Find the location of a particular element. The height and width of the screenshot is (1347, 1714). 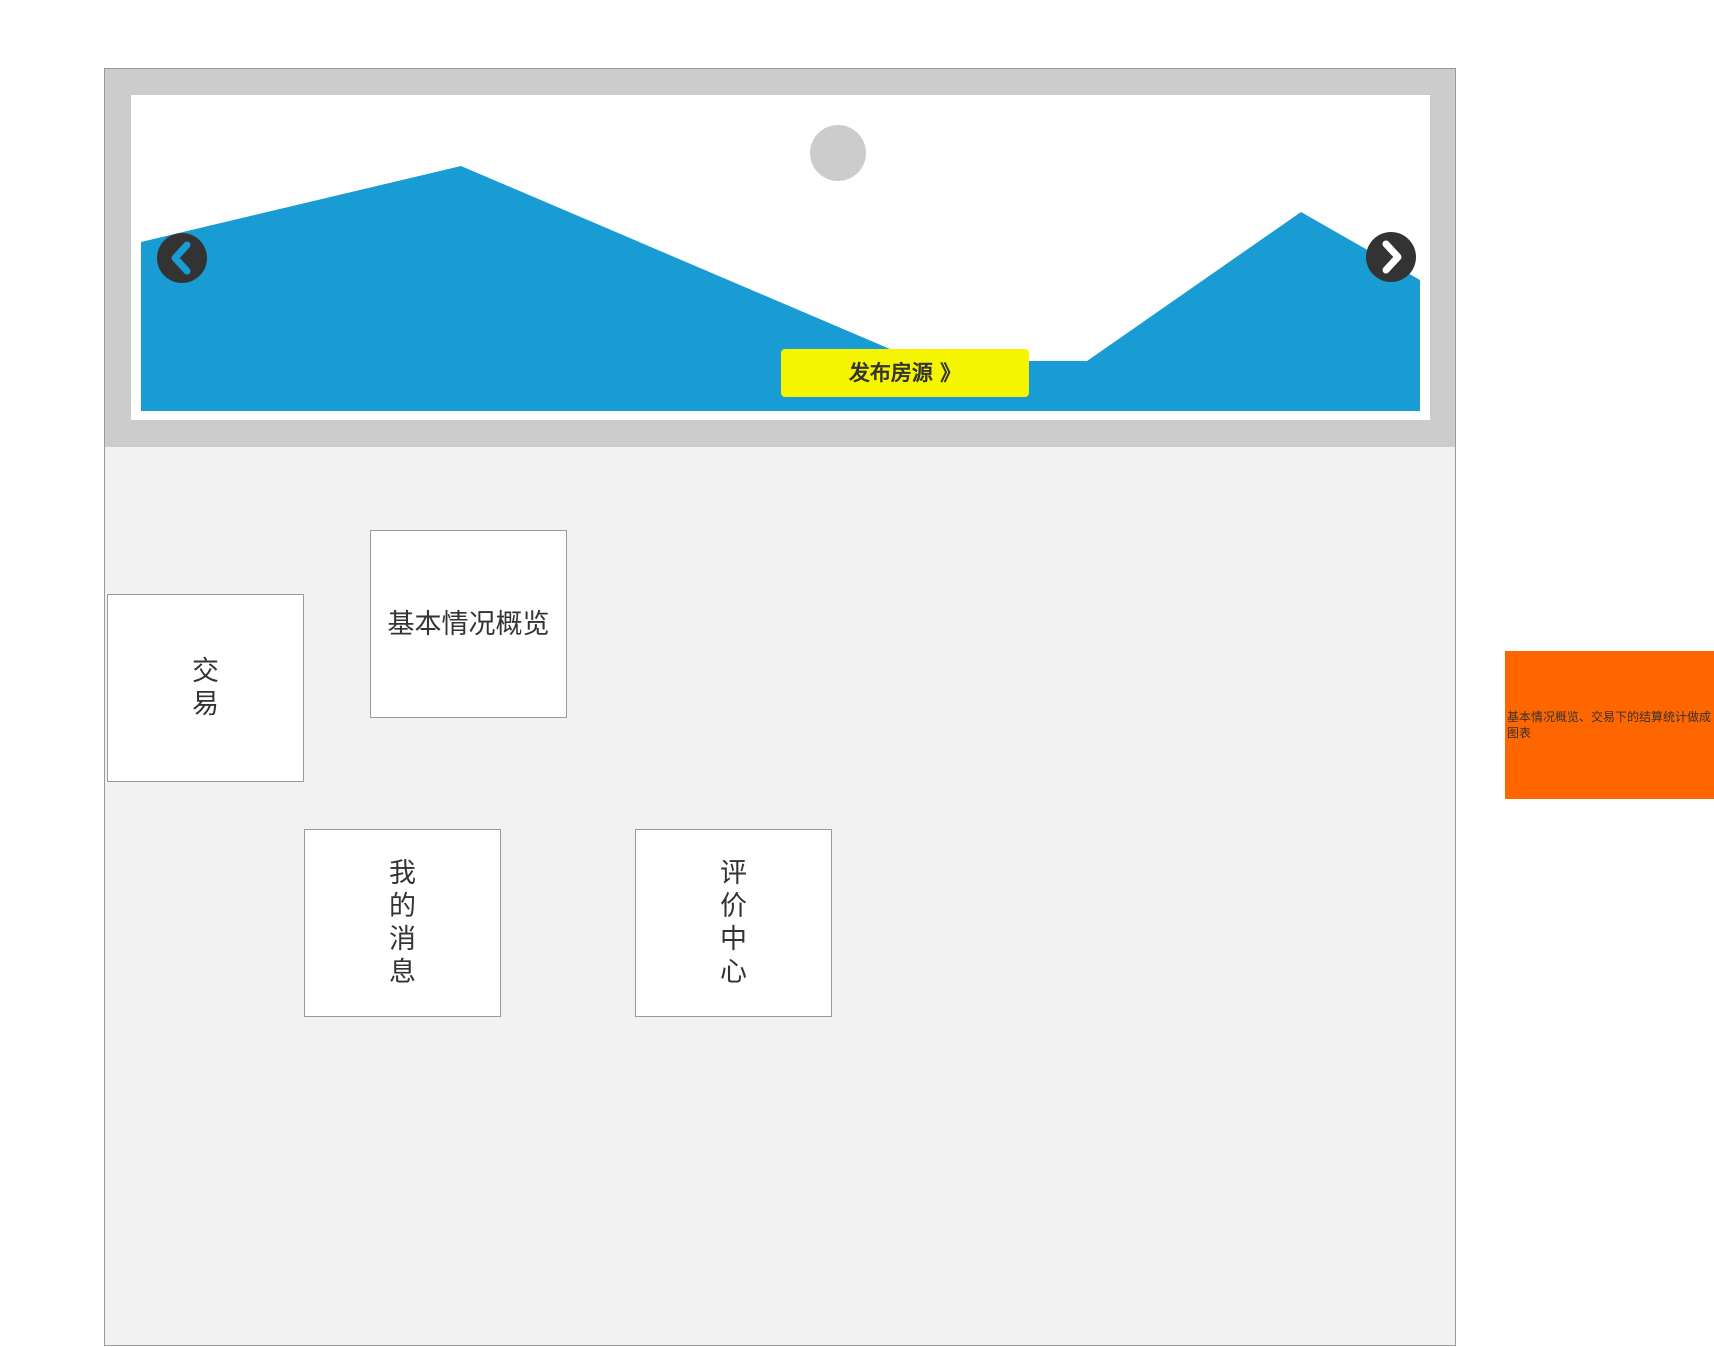

tile-trade: 交易 is located at coordinates (205, 688).